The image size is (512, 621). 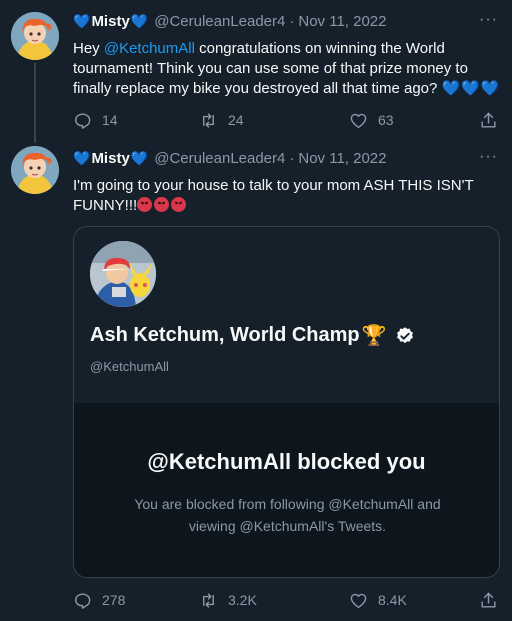 I want to click on like-button: 8.4K, so click(x=378, y=600).